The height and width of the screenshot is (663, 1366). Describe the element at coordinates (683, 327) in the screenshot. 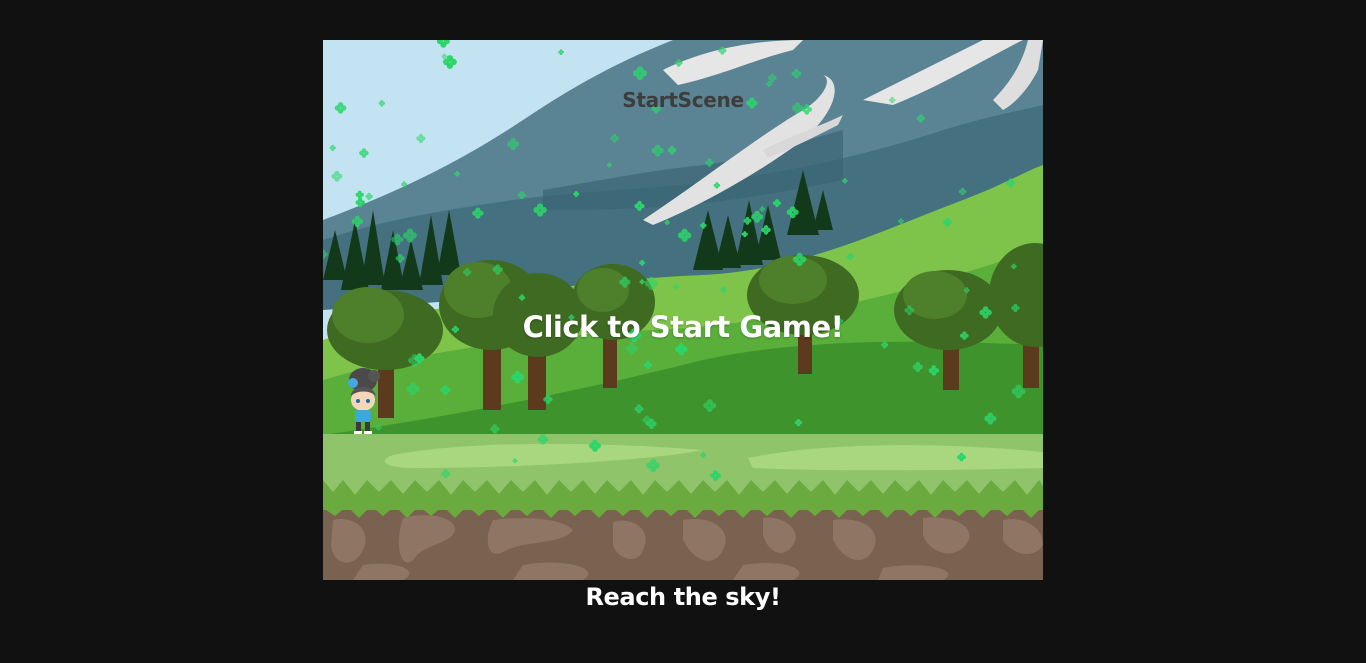

I see `start-game-prompt: Click to Start Game!` at that location.